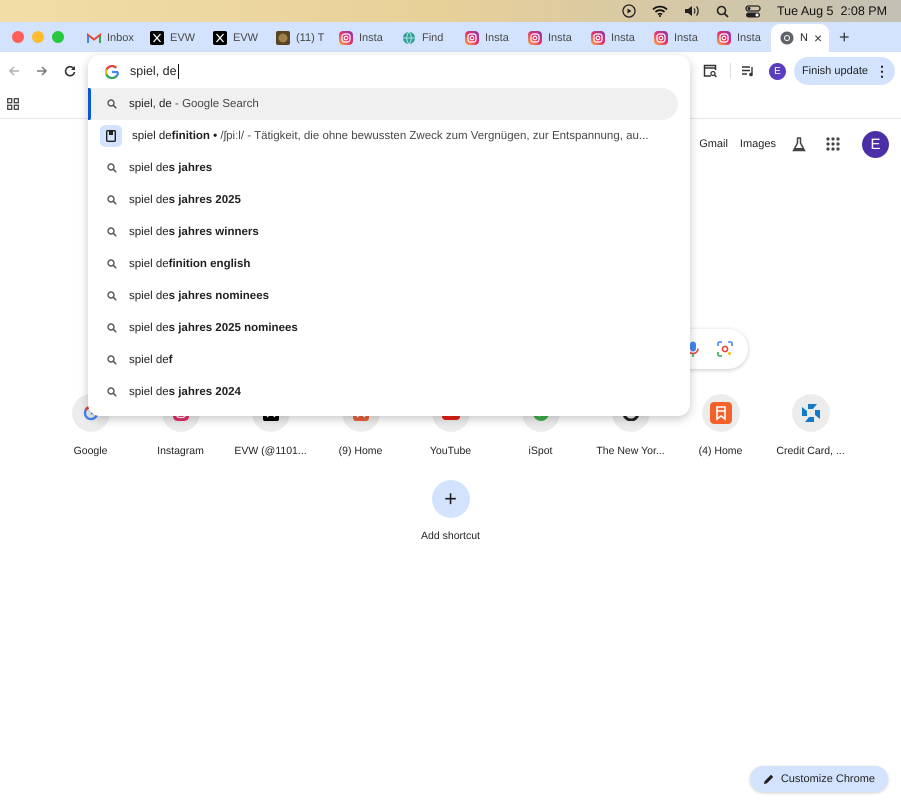 Image resolution: width=901 pixels, height=803 pixels. Describe the element at coordinates (831, 11) in the screenshot. I see `menu-bar-clock: Tue Aug 5 2:08 PM` at that location.